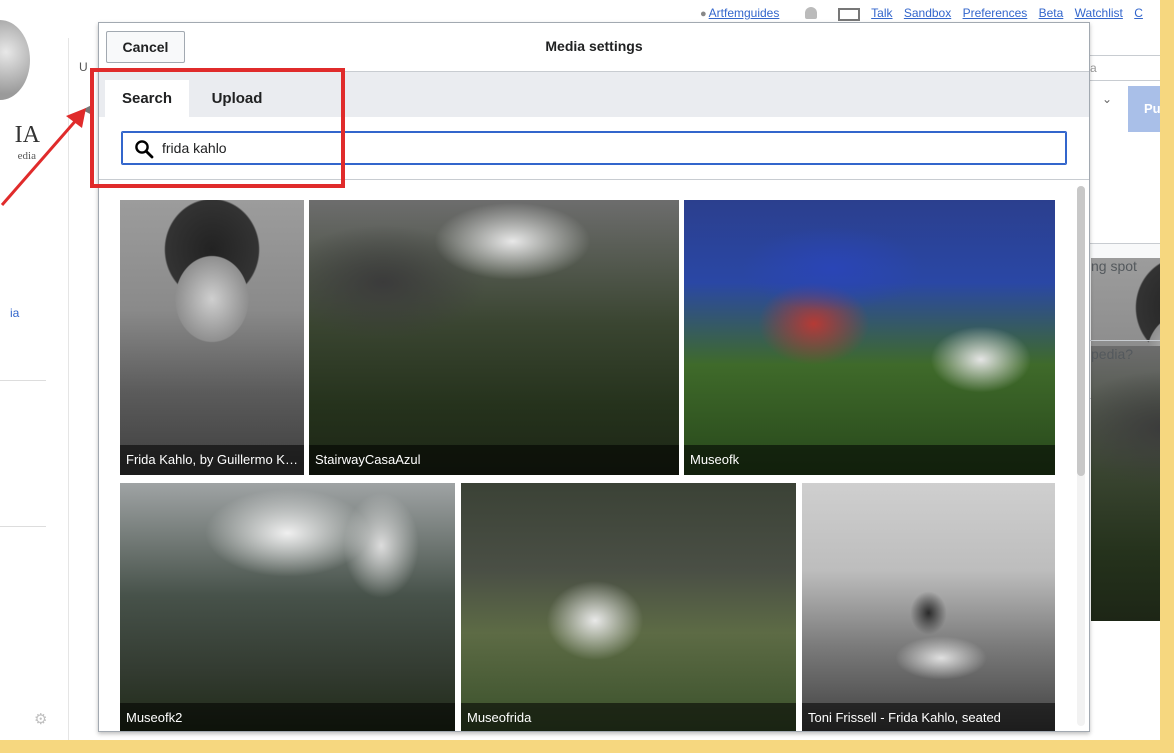  Describe the element at coordinates (494, 460) in the screenshot. I see `result-caption: StairwayCasaAzul` at that location.